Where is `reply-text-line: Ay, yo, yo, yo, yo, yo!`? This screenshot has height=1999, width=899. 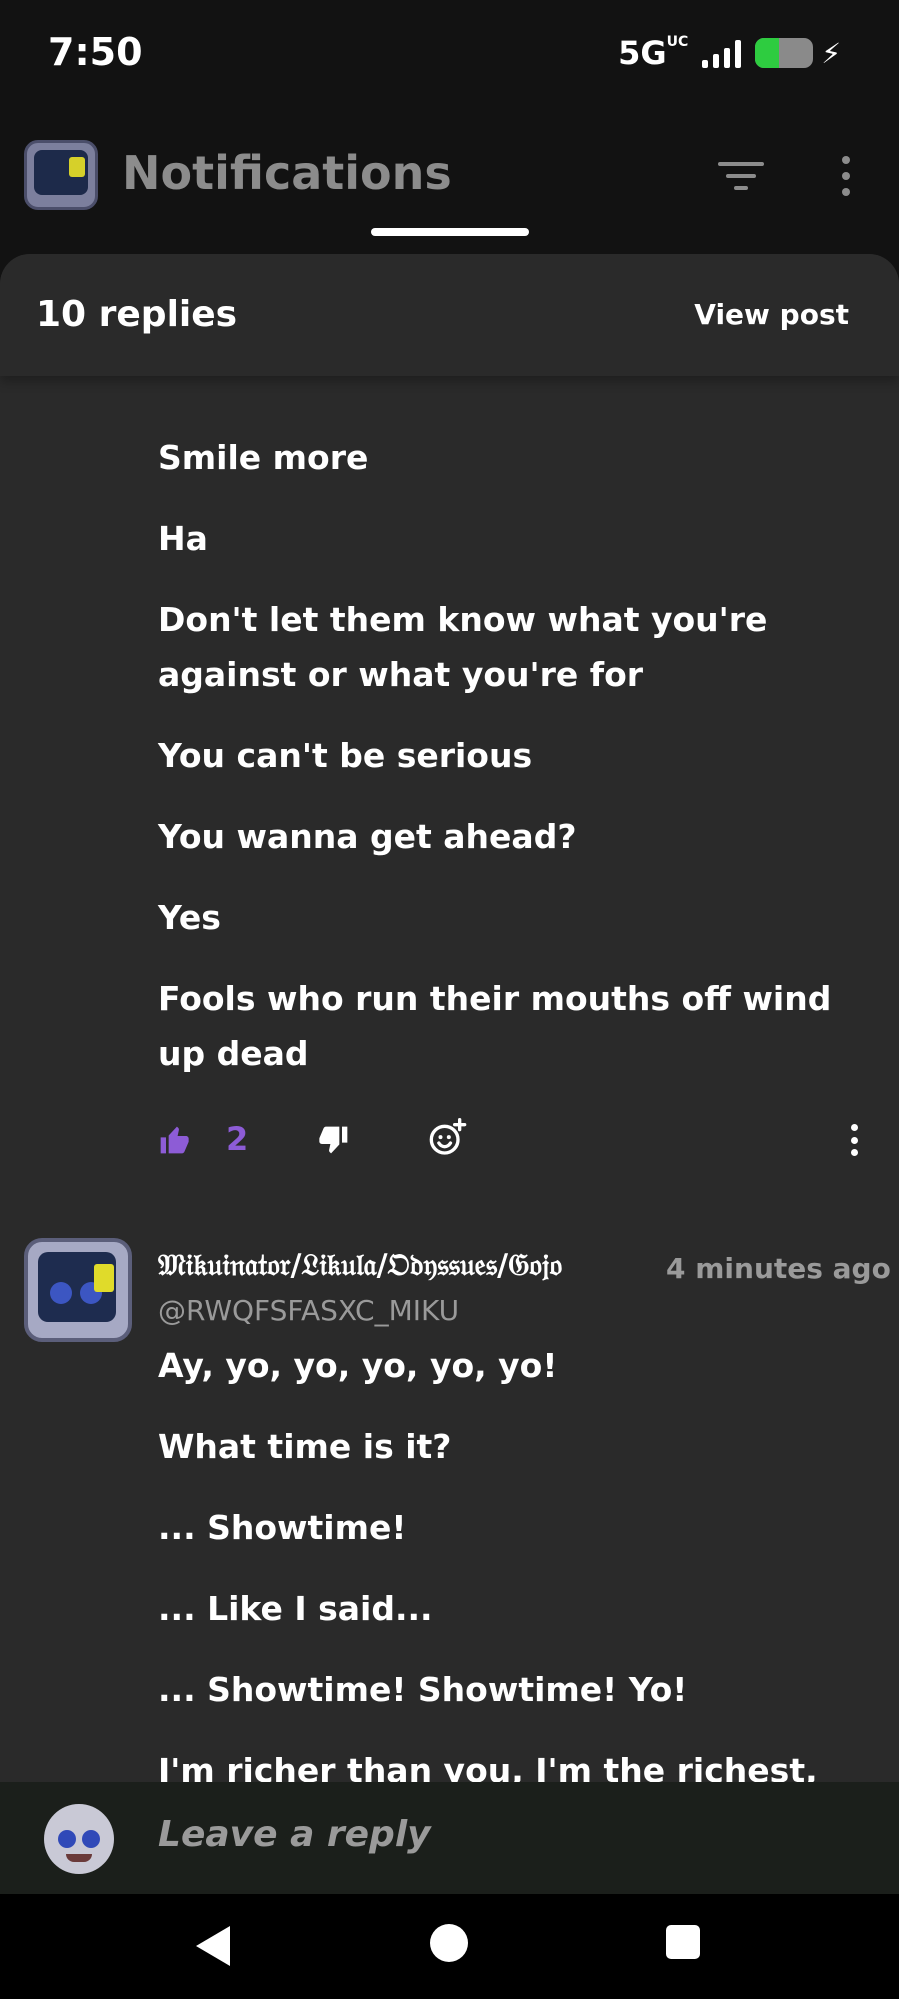 reply-text-line: Ay, yo, yo, yo, yo, yo! is located at coordinates (358, 1365).